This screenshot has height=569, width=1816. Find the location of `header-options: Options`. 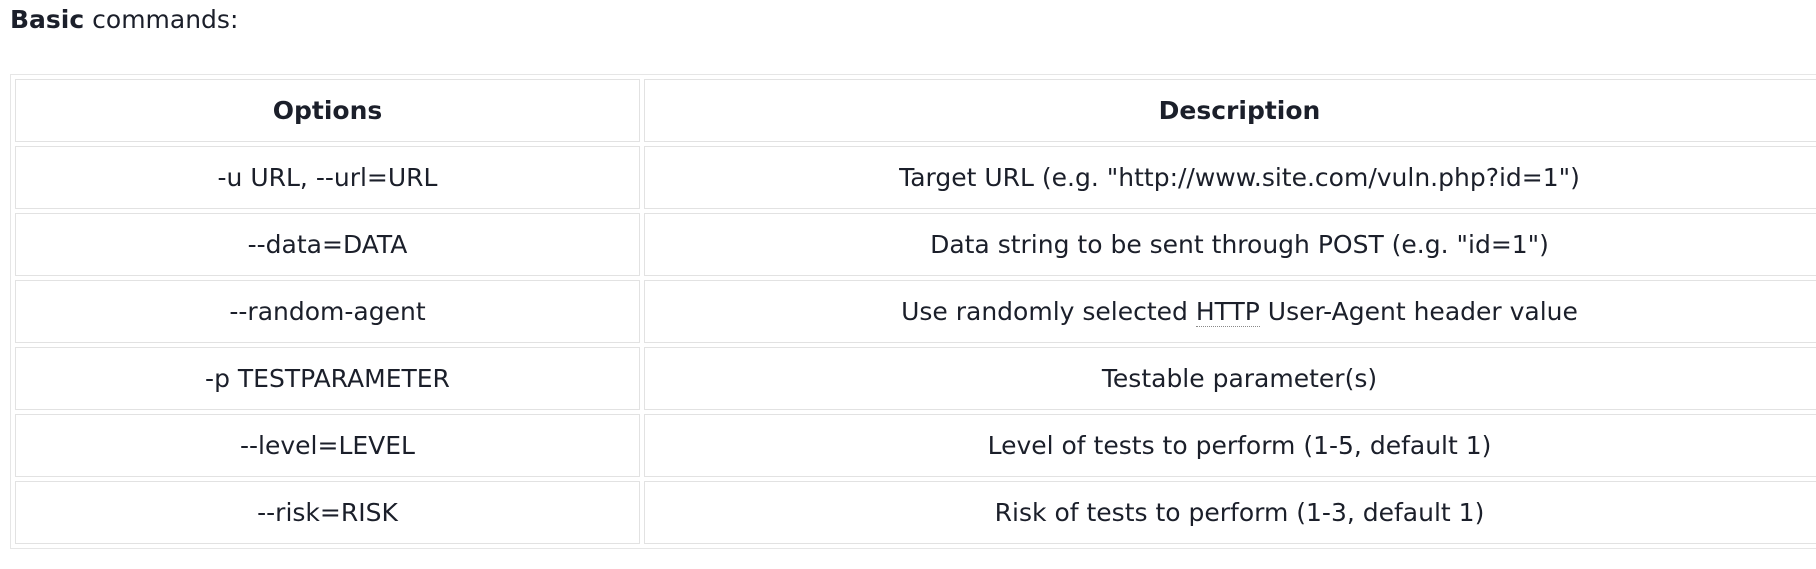

header-options: Options is located at coordinates (327, 110).